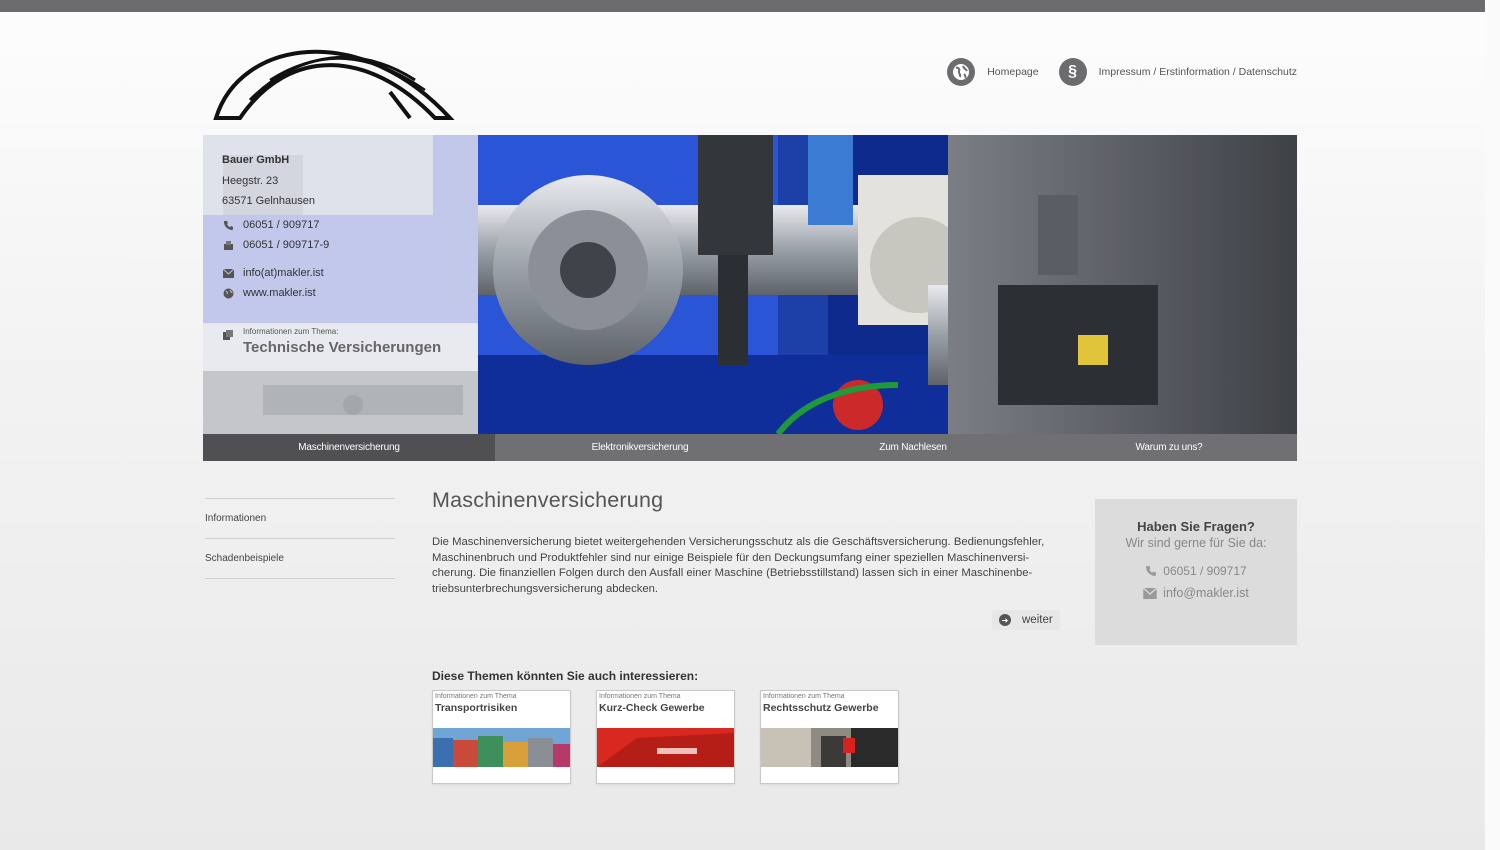 The image size is (1500, 850). I want to click on web-row: www.makler.ist, so click(269, 293).